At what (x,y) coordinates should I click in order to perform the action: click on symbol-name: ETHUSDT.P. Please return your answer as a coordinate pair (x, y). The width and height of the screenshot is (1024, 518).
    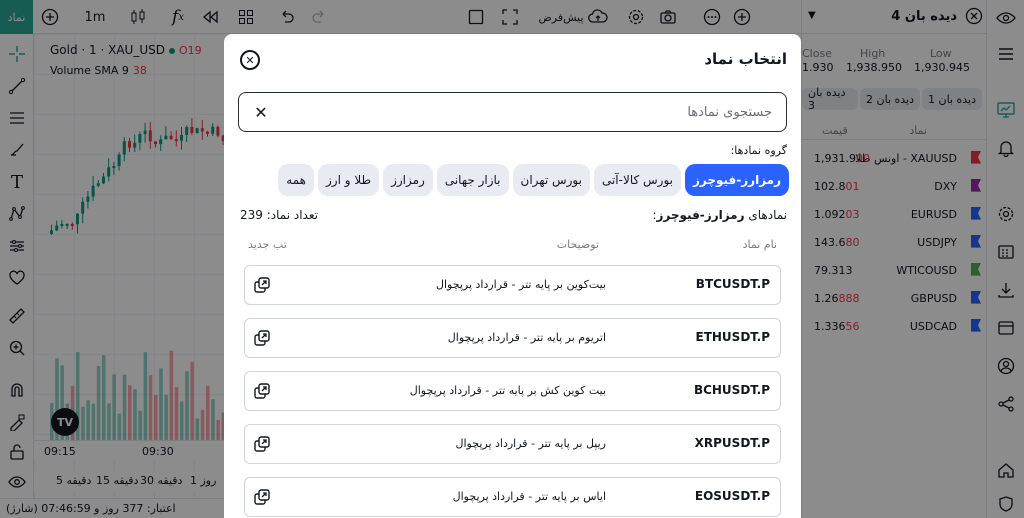
    Looking at the image, I should click on (733, 337).